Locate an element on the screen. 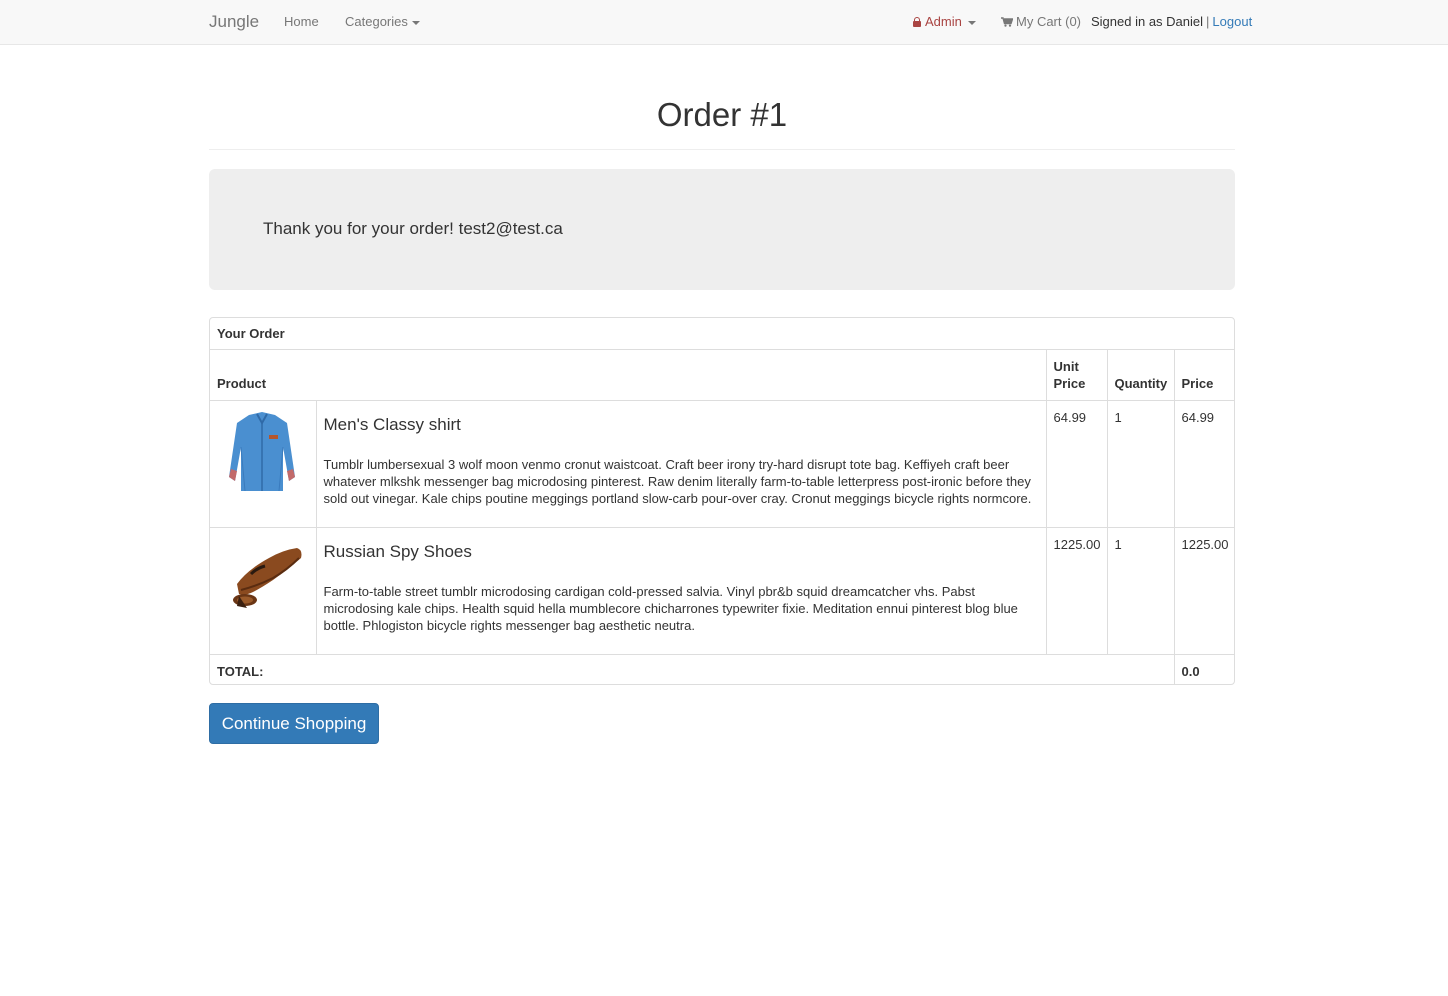  order-panel-heading: Your Order is located at coordinates (722, 334).